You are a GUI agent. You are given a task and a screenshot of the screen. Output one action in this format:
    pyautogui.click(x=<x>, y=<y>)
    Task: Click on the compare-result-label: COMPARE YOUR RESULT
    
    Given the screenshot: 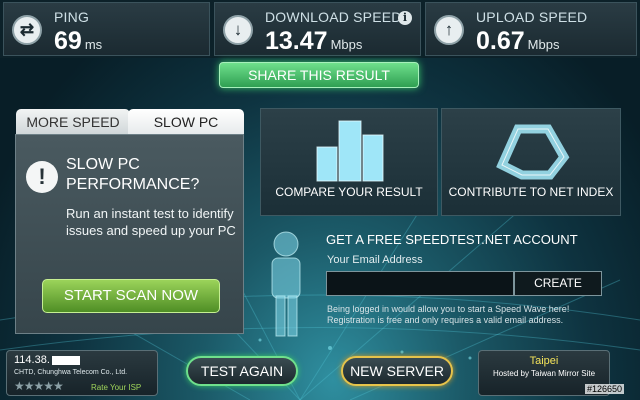 What is the action you would take?
    pyautogui.click(x=349, y=192)
    